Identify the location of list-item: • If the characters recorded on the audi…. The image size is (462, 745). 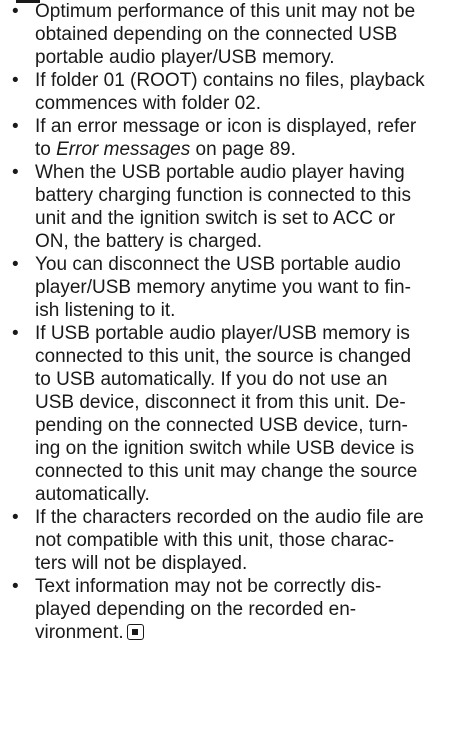
(231, 540).